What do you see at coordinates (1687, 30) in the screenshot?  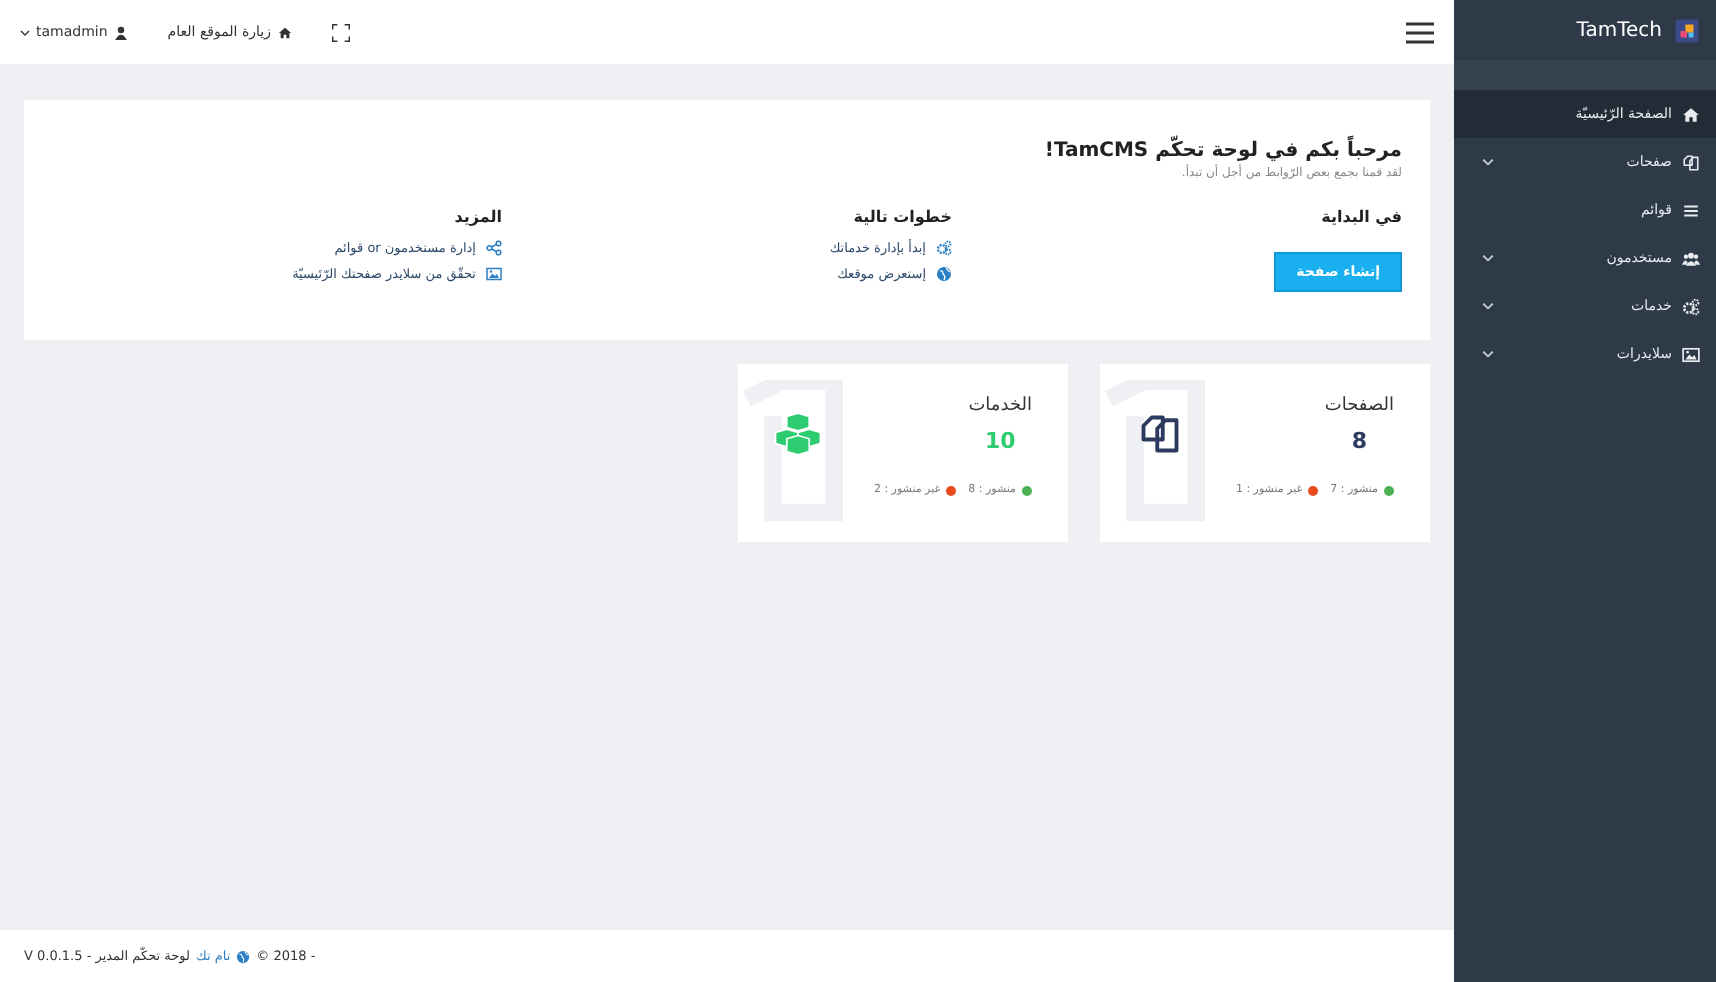 I see `logo-icon` at bounding box center [1687, 30].